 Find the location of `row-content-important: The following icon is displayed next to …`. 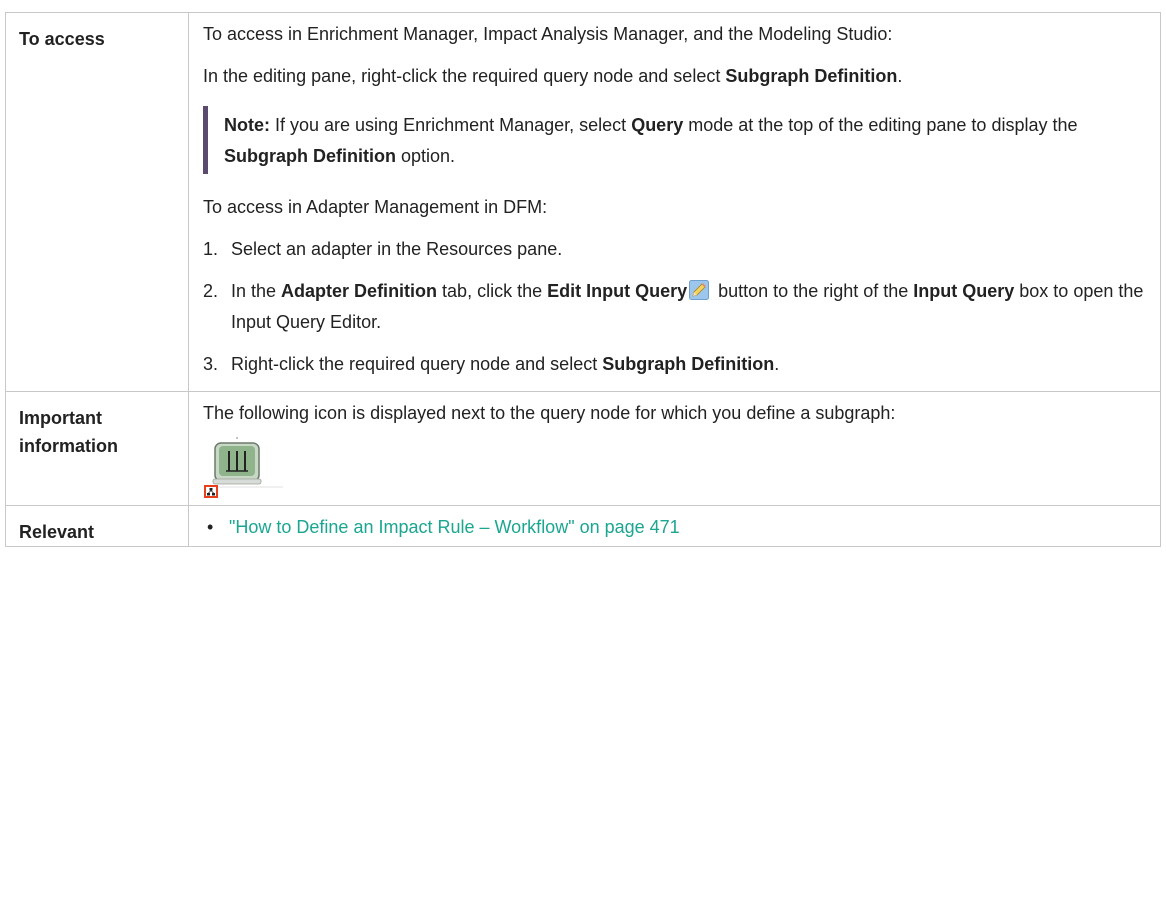

row-content-important: The following icon is displayed next to … is located at coordinates (674, 448).